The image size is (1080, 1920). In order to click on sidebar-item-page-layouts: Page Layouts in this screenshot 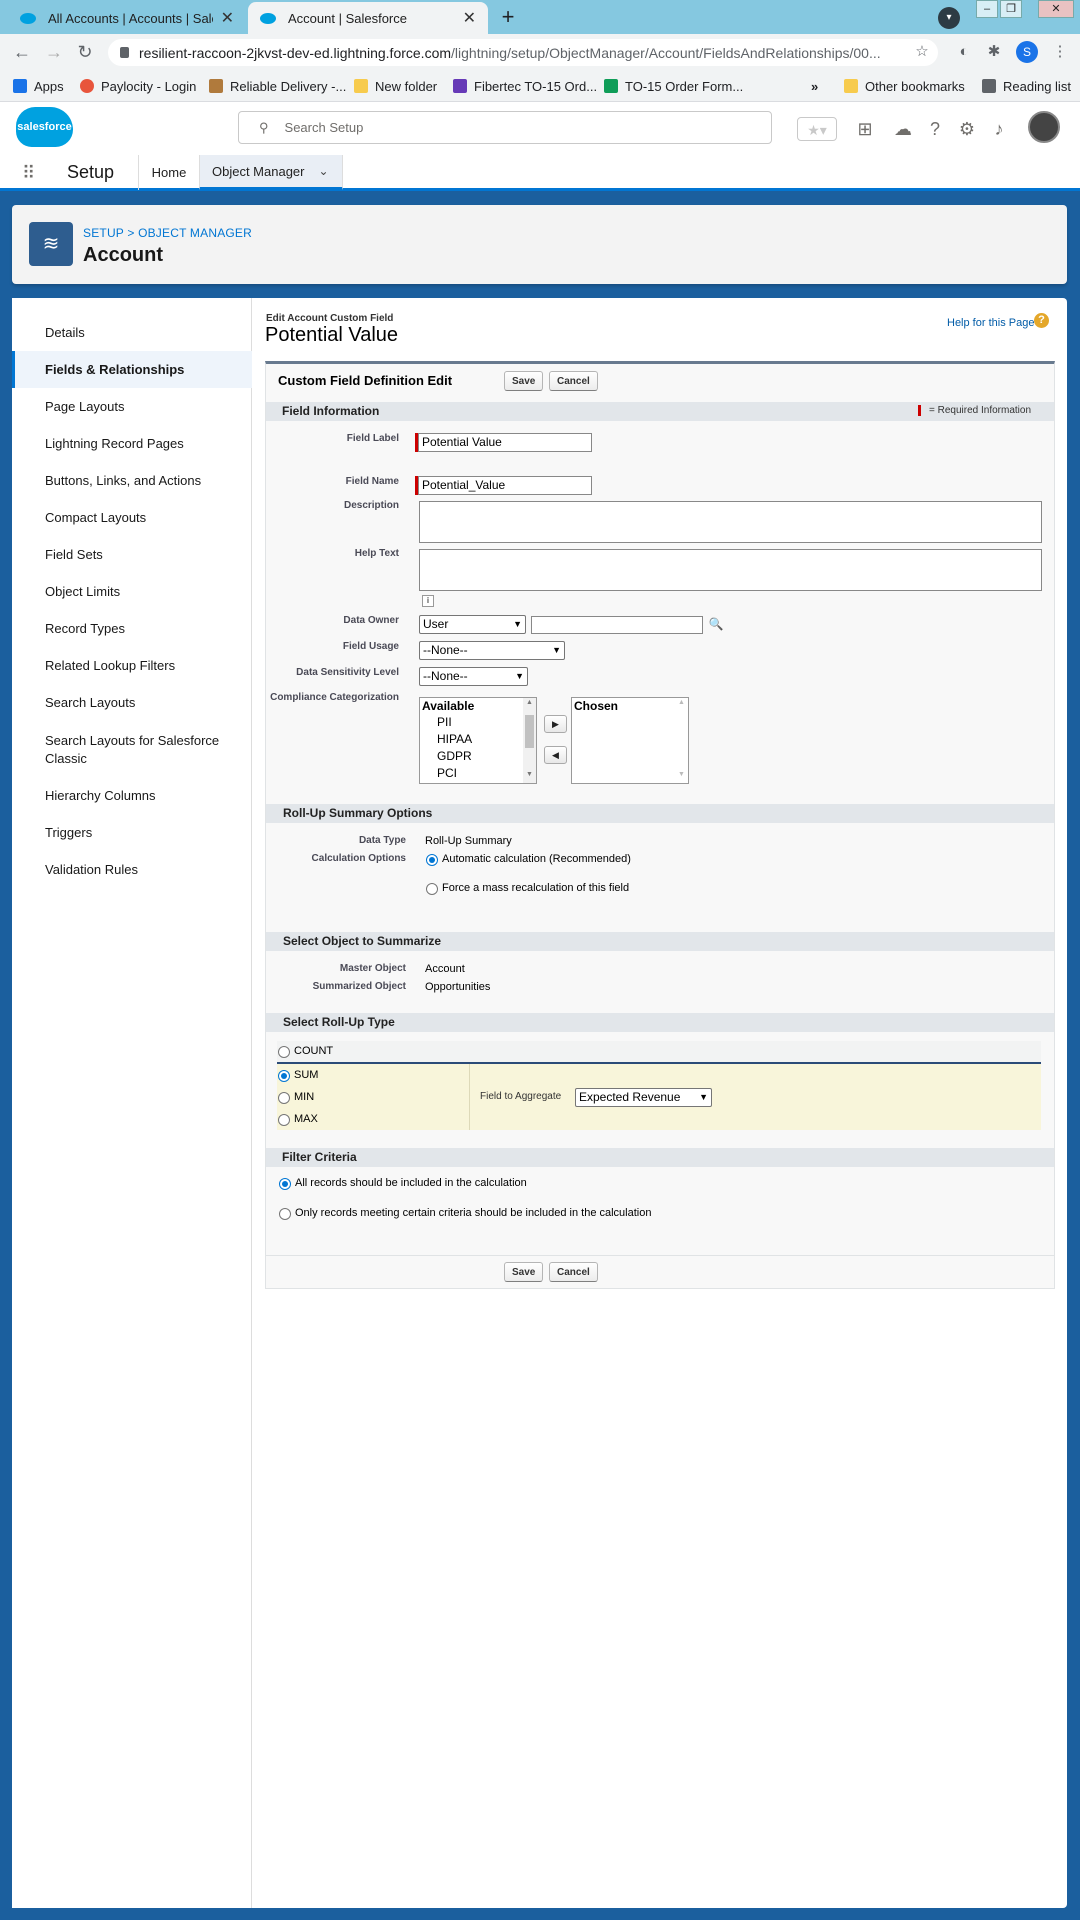, I will do `click(132, 407)`.